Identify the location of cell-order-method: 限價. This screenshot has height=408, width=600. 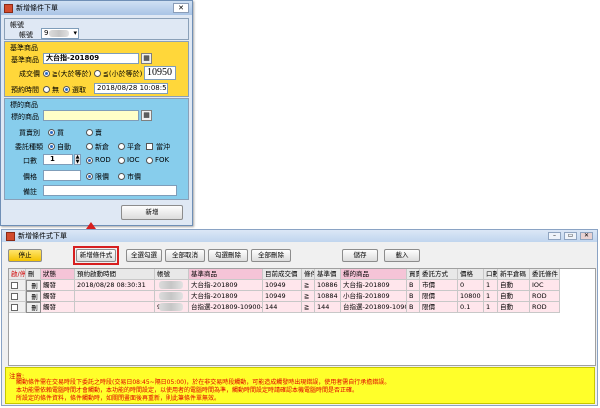
(439, 307).